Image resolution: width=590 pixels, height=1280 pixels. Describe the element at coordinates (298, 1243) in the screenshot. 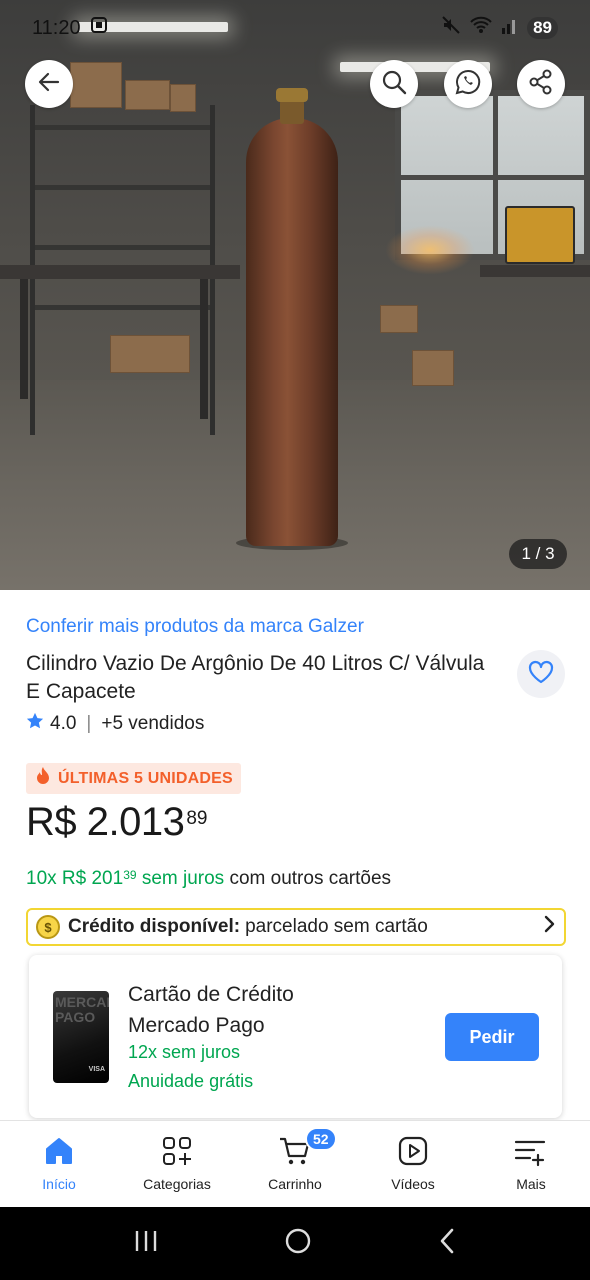

I see `home-system-icon` at that location.